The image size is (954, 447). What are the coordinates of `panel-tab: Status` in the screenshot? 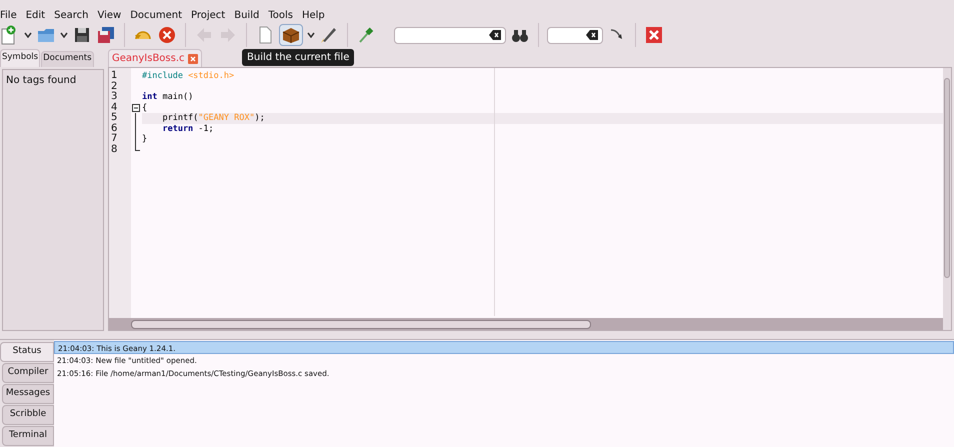 It's located at (27, 352).